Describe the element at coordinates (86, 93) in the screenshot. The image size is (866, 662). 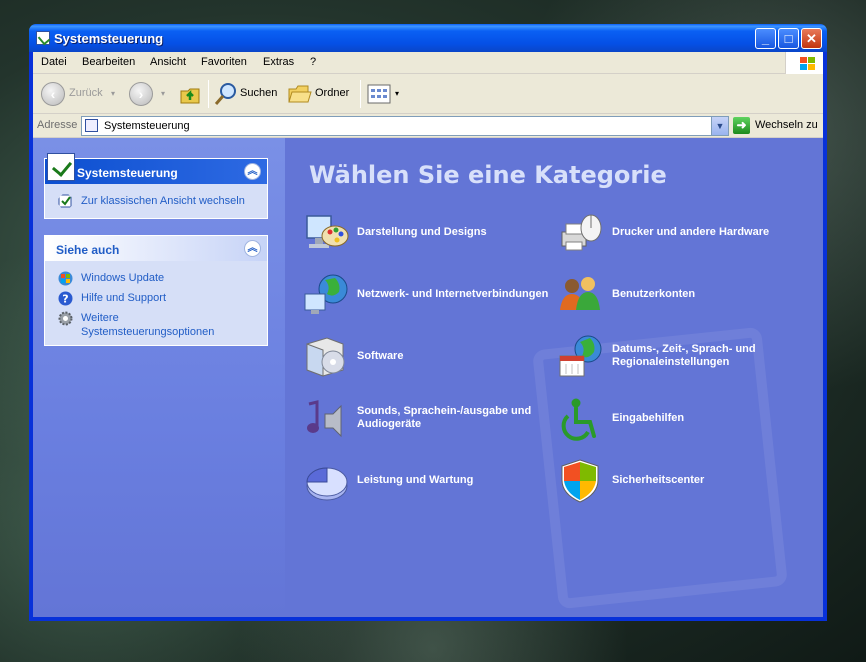
I see `back-button-label: Zurück` at that location.